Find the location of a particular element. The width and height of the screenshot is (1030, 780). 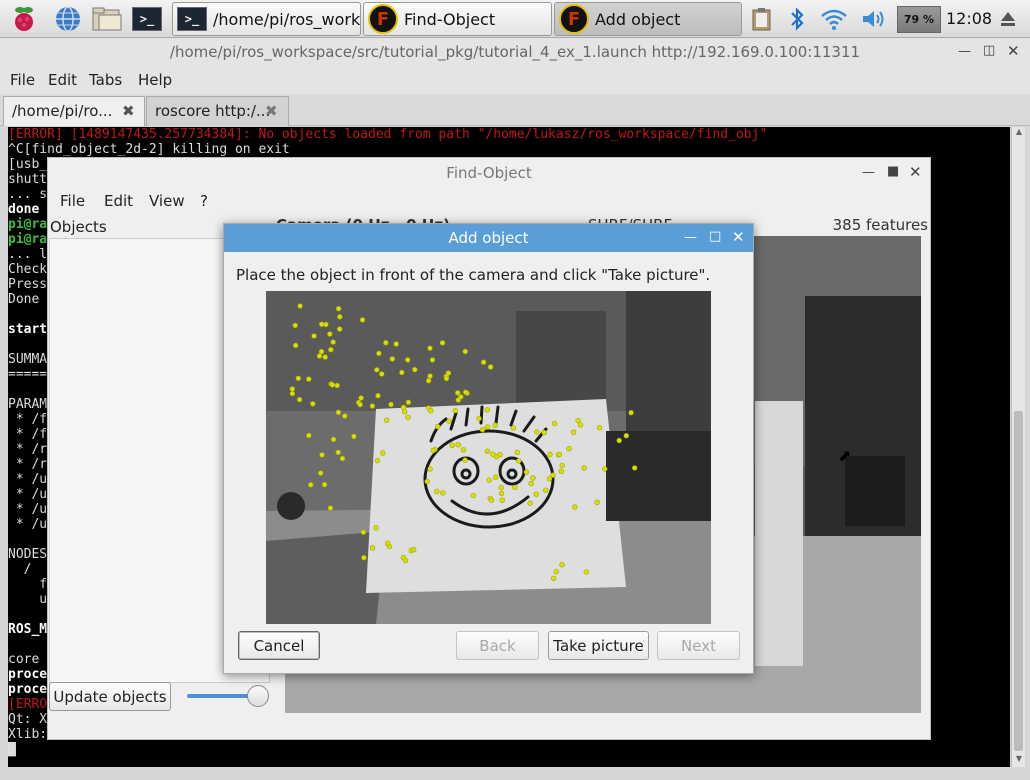

cancel-button: Cancel is located at coordinates (279, 645).